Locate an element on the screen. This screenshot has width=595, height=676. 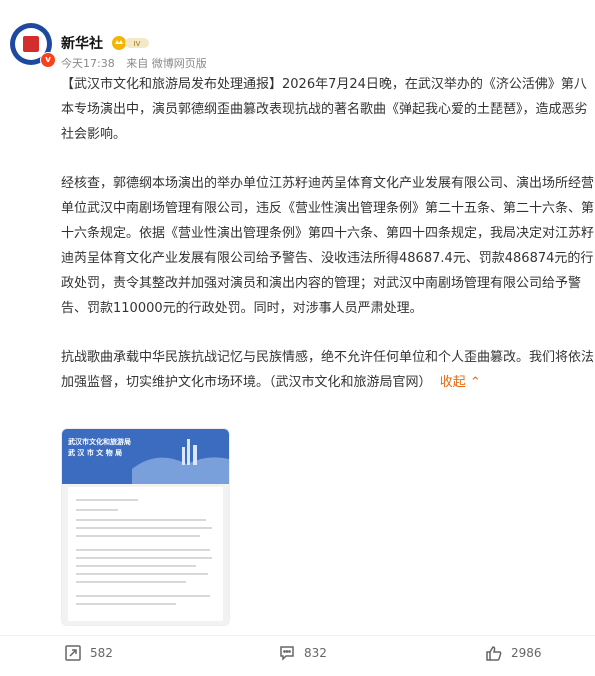
verified-icon: v is located at coordinates (48, 60).